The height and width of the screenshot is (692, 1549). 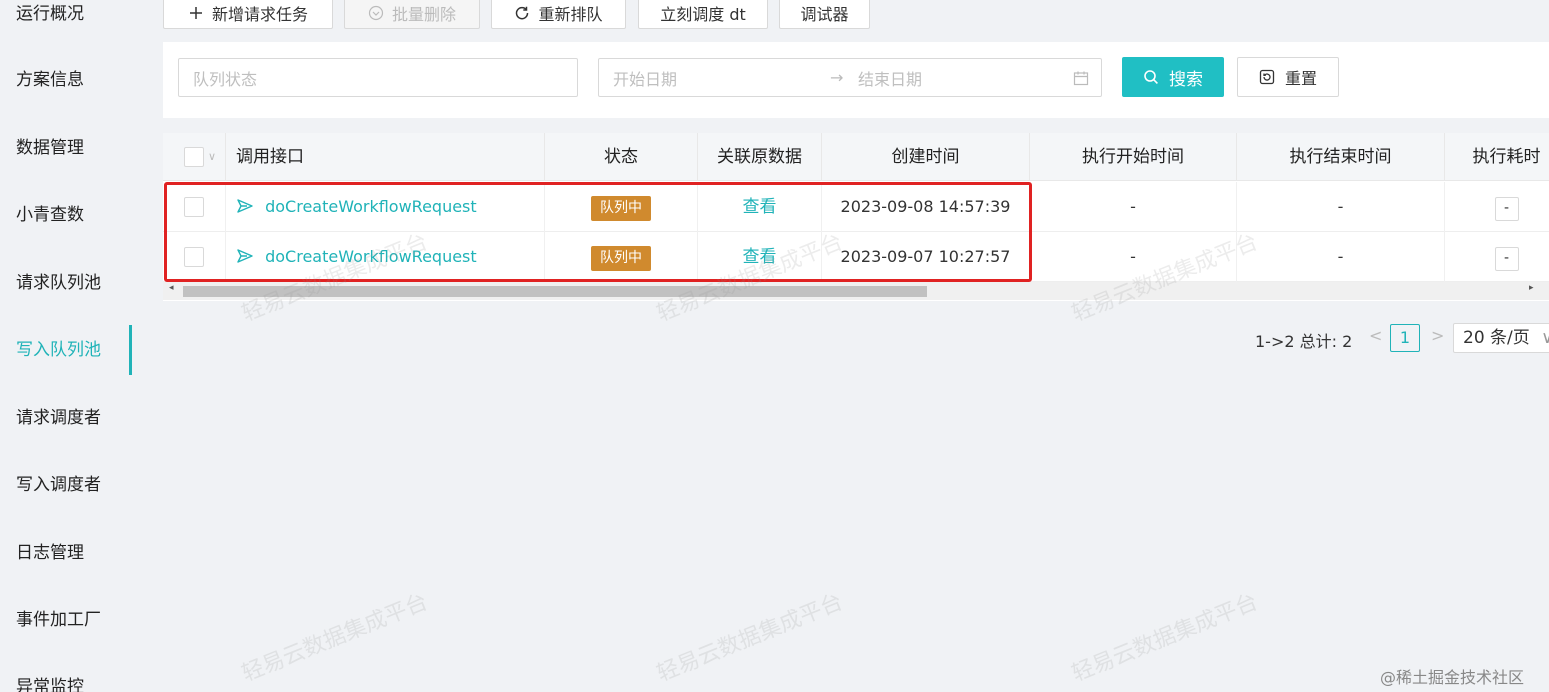 What do you see at coordinates (1437, 335) in the screenshot?
I see `next-page-icon: >` at bounding box center [1437, 335].